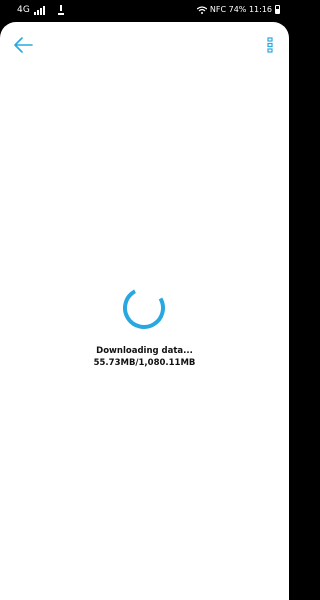  What do you see at coordinates (201, 9) in the screenshot?
I see `wifi-icon` at bounding box center [201, 9].